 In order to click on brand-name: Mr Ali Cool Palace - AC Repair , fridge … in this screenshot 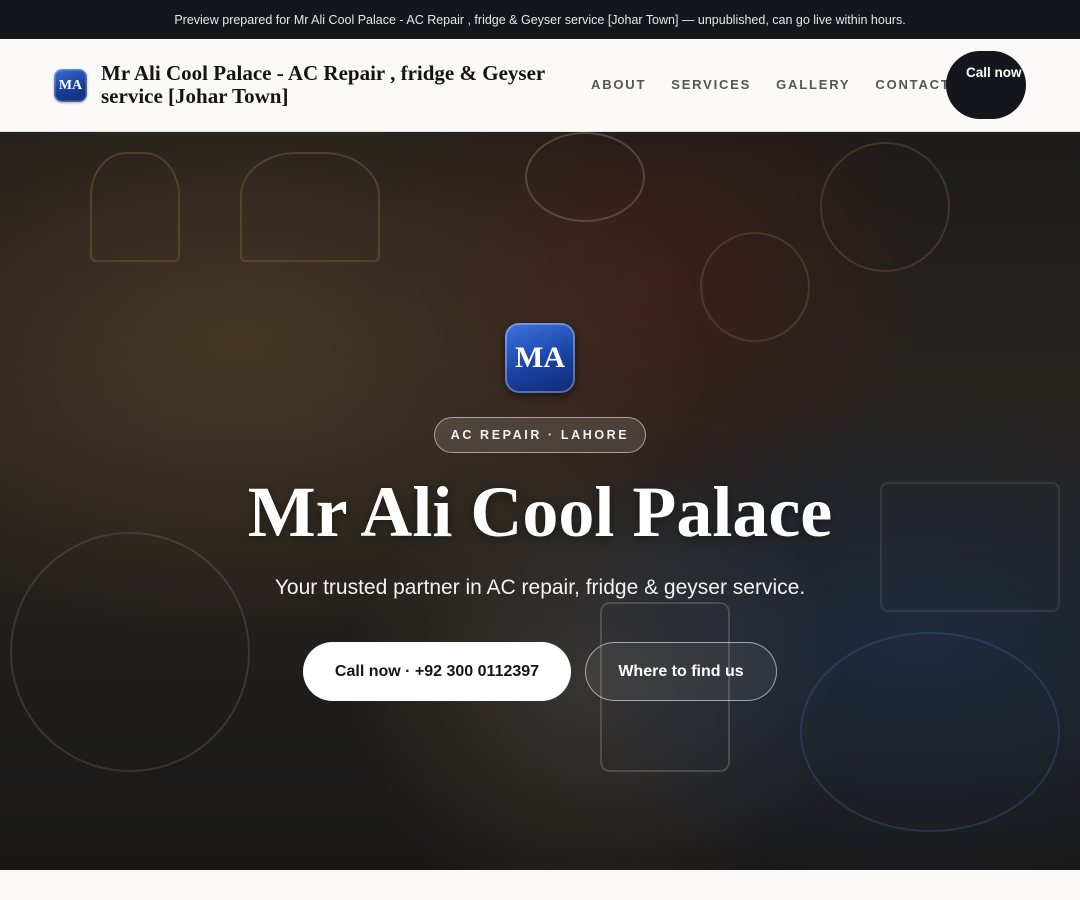, I will do `click(346, 85)`.